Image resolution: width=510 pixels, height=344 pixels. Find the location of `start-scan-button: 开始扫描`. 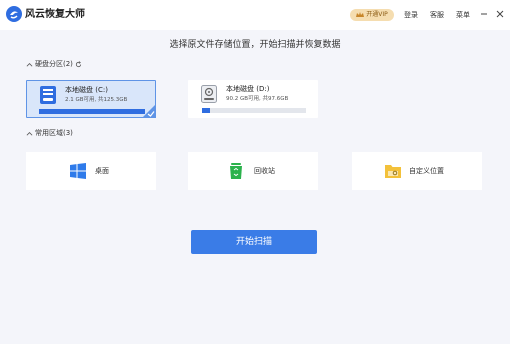

start-scan-button: 开始扫描 is located at coordinates (254, 242).